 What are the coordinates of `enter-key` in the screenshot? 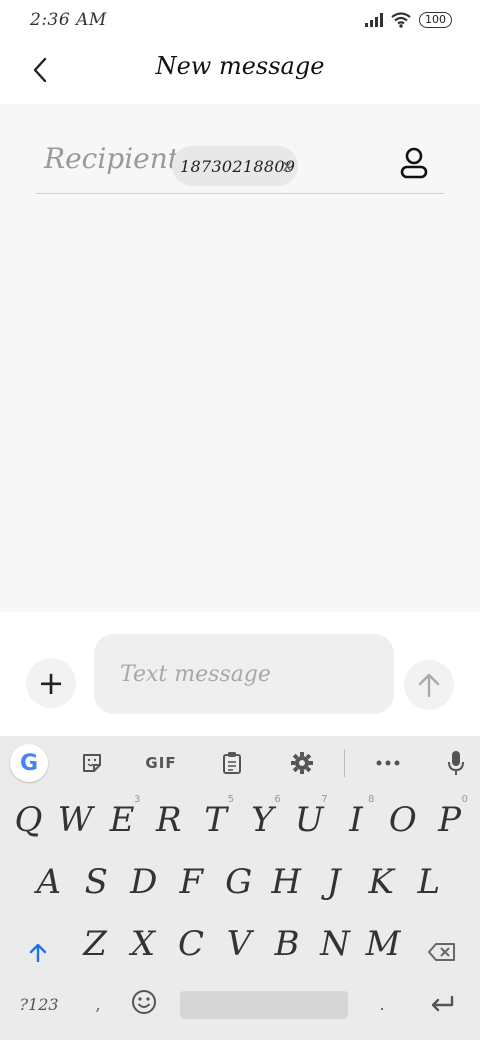 It's located at (442, 1004).